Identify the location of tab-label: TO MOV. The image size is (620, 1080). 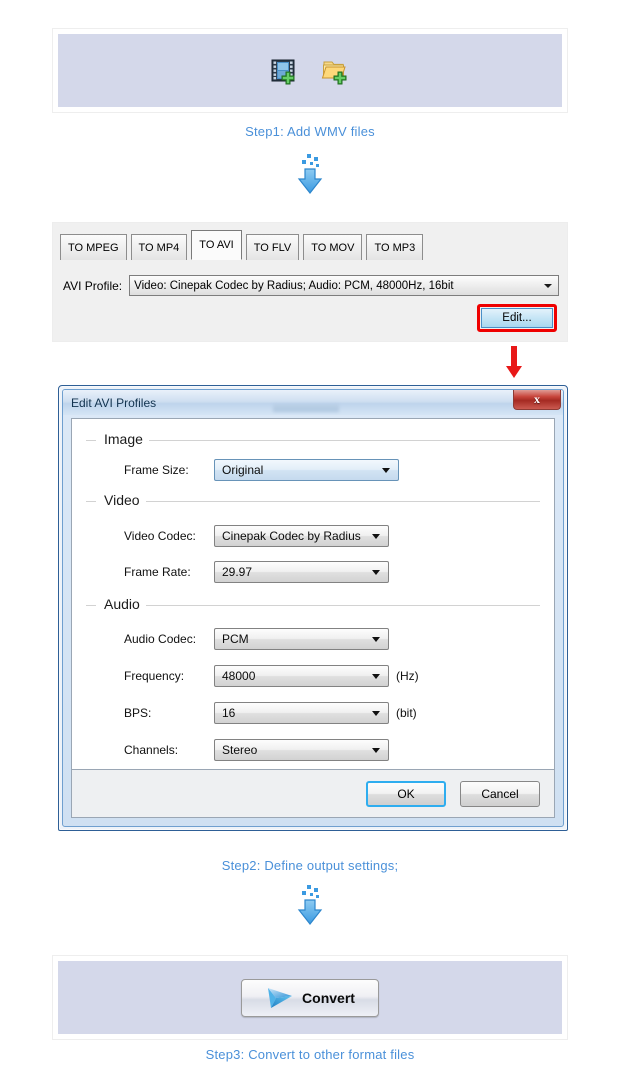
(333, 247).